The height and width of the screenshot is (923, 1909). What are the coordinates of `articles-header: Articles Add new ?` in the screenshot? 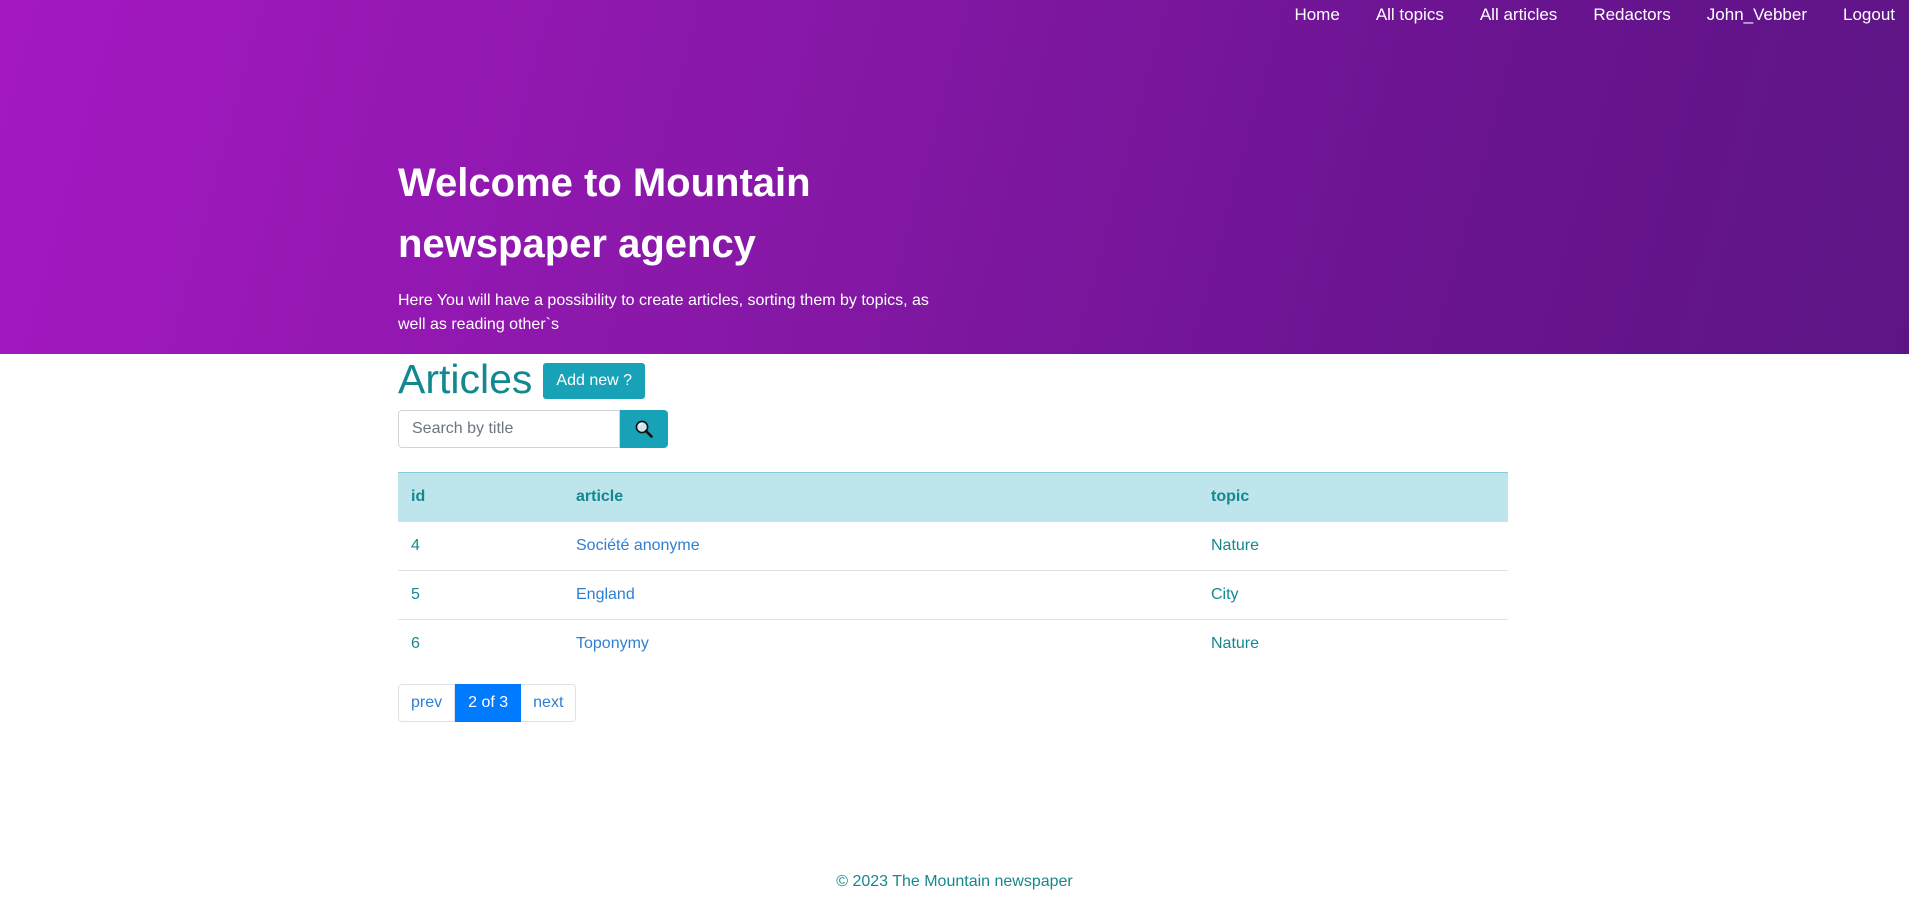 It's located at (522, 379).